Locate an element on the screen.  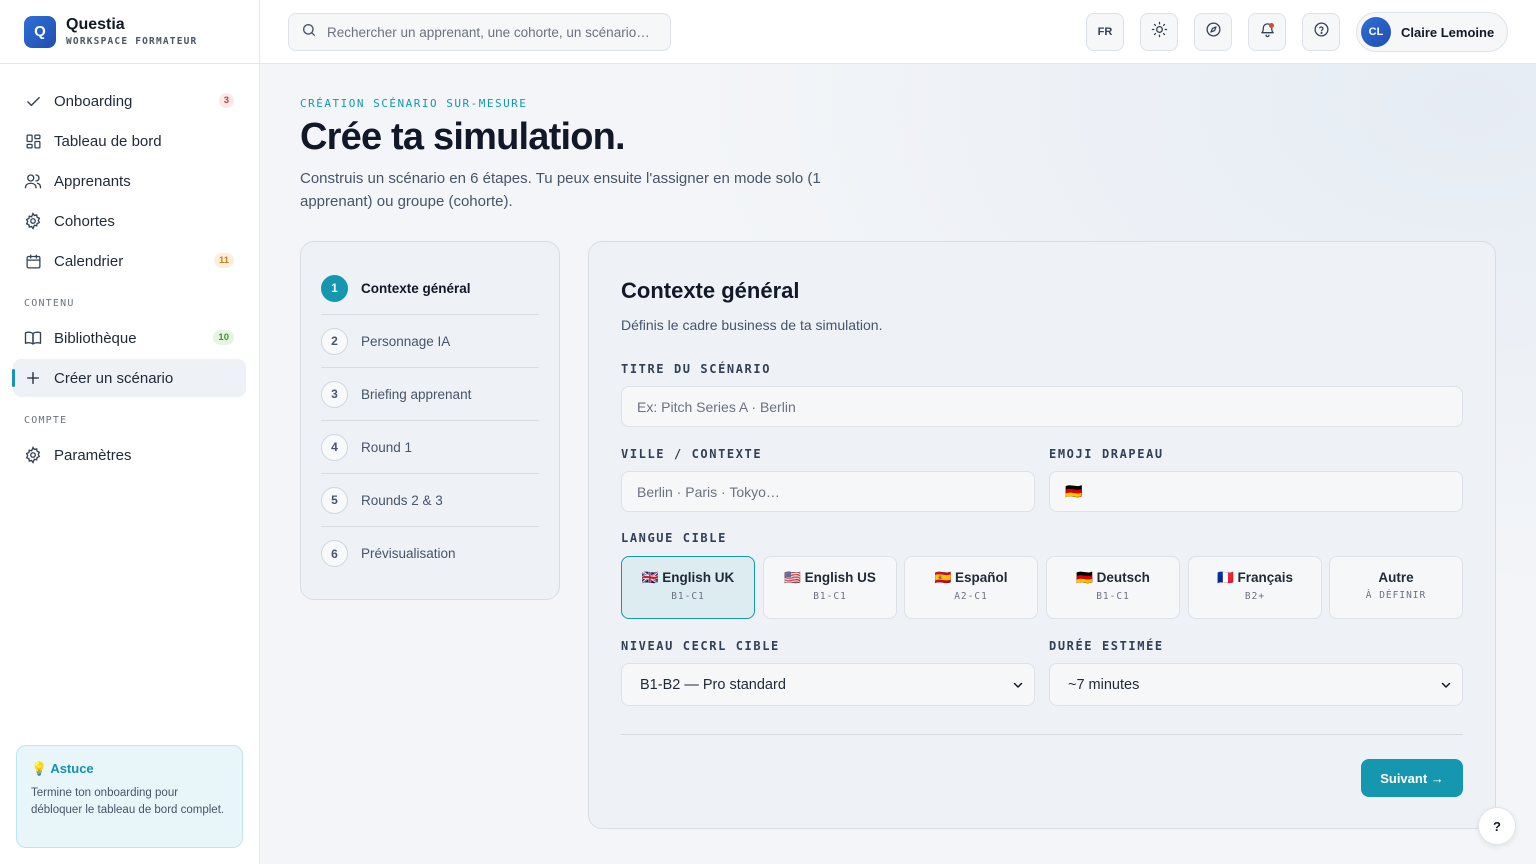
sidebar-item-label: Onboarding is located at coordinates (93, 101).